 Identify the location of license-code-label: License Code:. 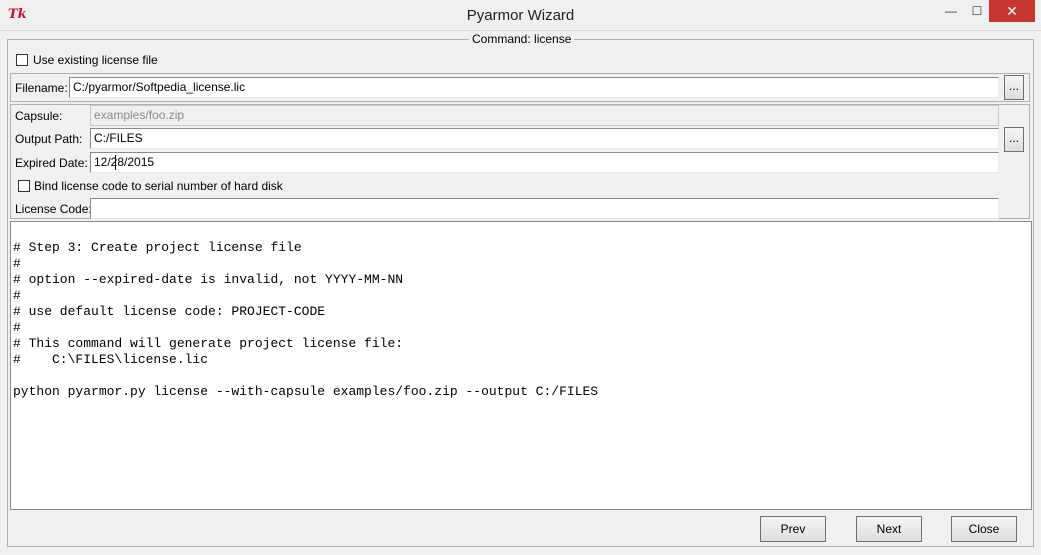
(53, 209).